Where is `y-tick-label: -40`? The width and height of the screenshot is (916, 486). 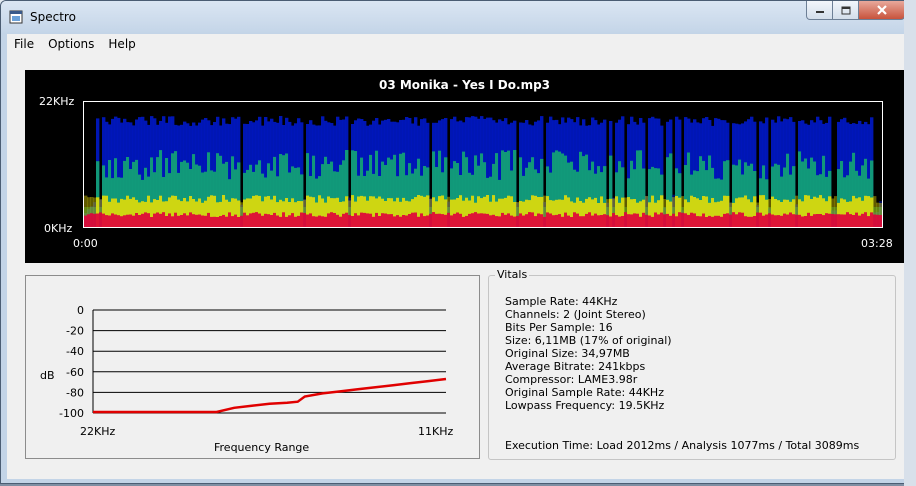 y-tick-label: -40 is located at coordinates (75, 351).